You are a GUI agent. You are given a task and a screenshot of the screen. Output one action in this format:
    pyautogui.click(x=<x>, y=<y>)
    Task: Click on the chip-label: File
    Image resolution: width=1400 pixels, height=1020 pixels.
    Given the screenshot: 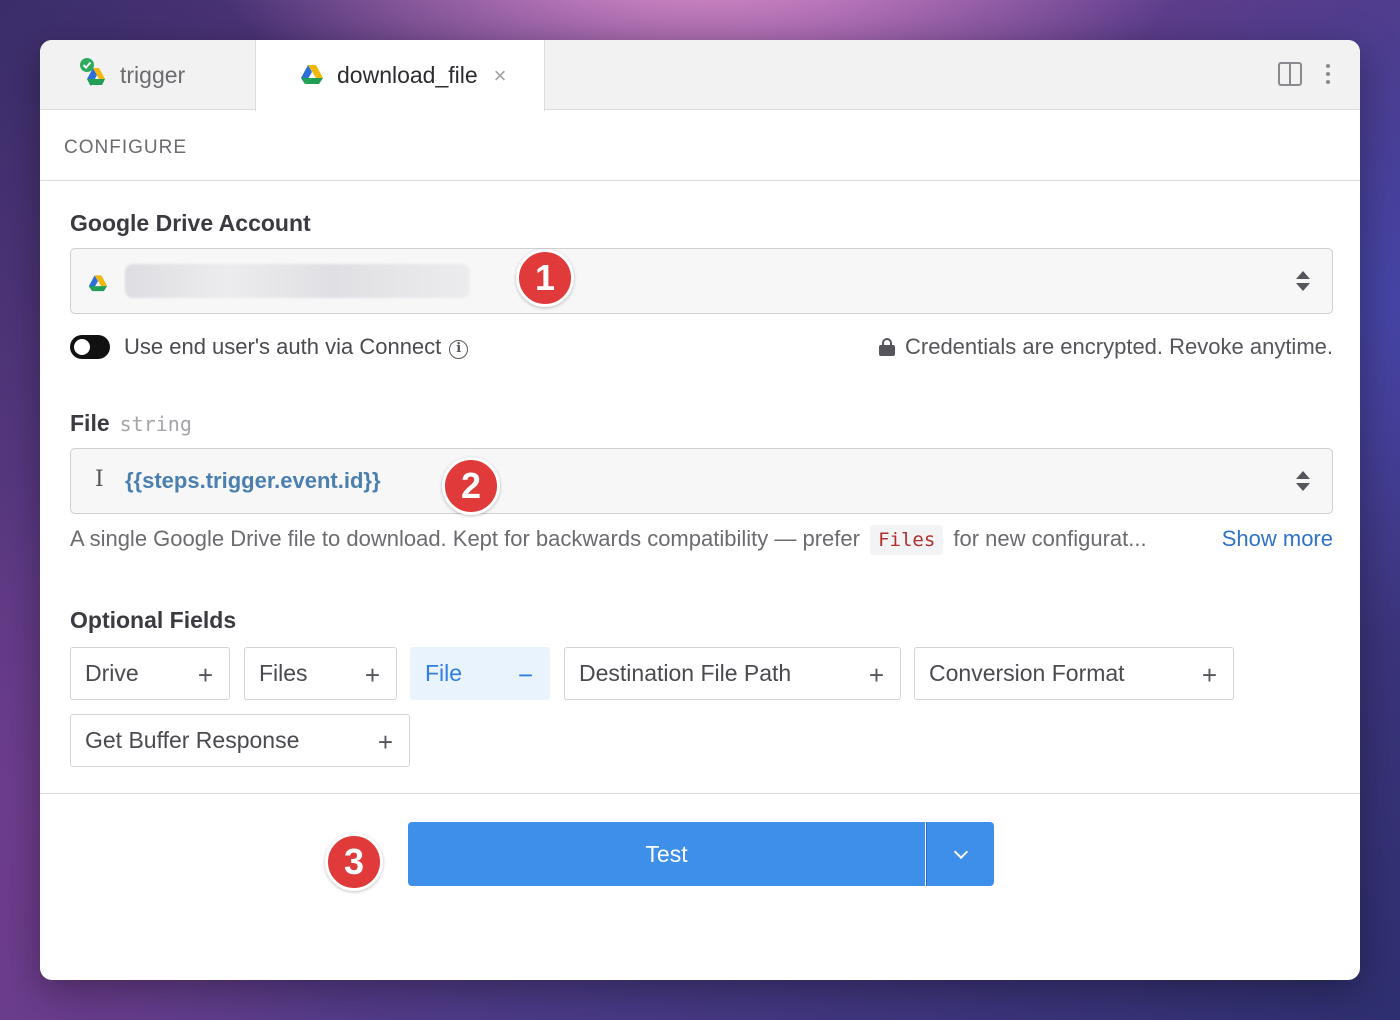 What is the action you would take?
    pyautogui.click(x=444, y=673)
    